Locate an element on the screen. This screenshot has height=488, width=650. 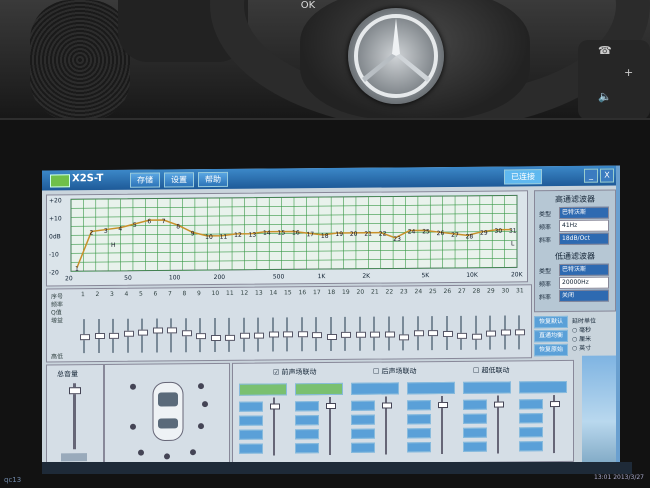
eq-band-marker: 30 is located at coordinates (499, 231).